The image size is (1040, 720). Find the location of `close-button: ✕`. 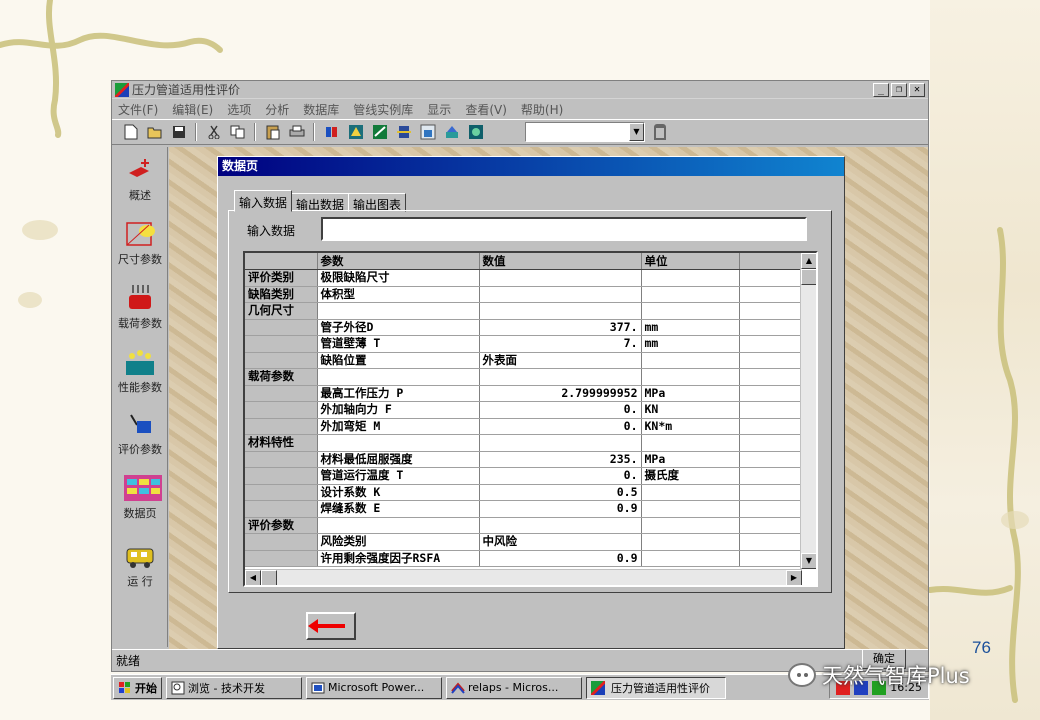

close-button: ✕ is located at coordinates (917, 89).